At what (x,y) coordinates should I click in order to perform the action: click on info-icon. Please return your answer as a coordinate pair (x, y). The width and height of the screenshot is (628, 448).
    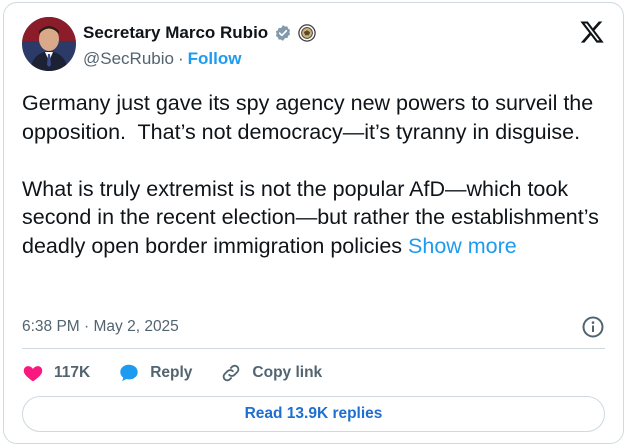
    Looking at the image, I should click on (593, 327).